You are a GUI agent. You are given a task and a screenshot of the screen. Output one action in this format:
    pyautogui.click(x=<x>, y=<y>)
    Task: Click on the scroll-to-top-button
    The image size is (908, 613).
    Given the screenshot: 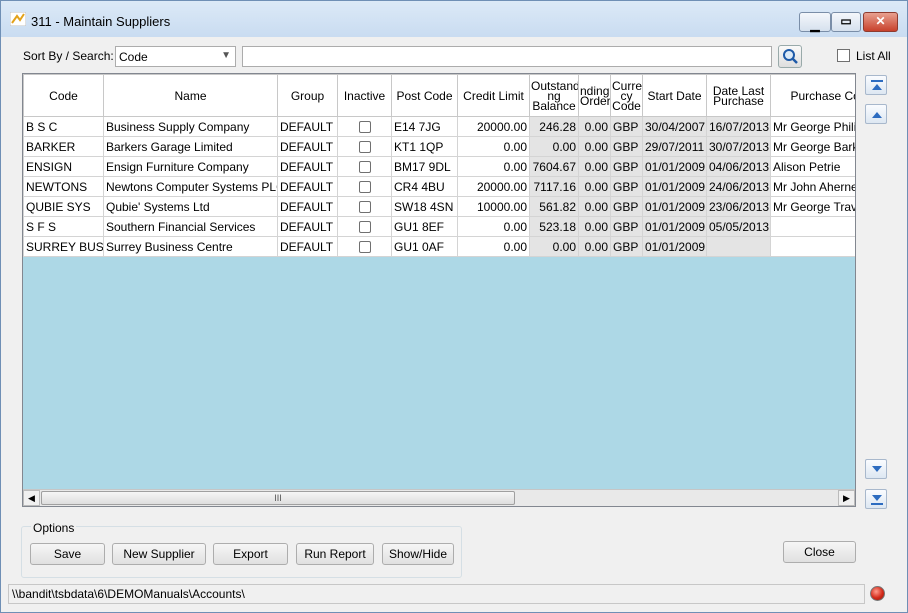 What is the action you would take?
    pyautogui.click(x=876, y=85)
    